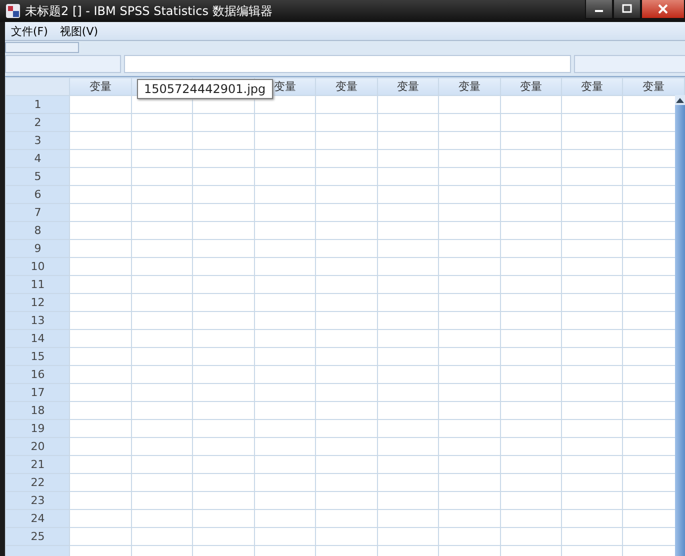 The width and height of the screenshot is (685, 556). Describe the element at coordinates (38, 213) in the screenshot. I see `row-header: 7` at that location.